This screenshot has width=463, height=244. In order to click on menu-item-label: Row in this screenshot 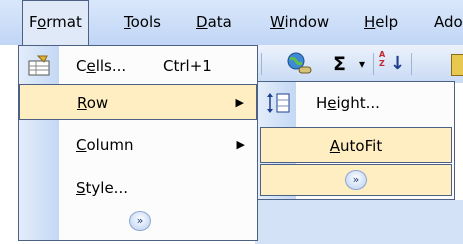, I will do `click(93, 103)`.